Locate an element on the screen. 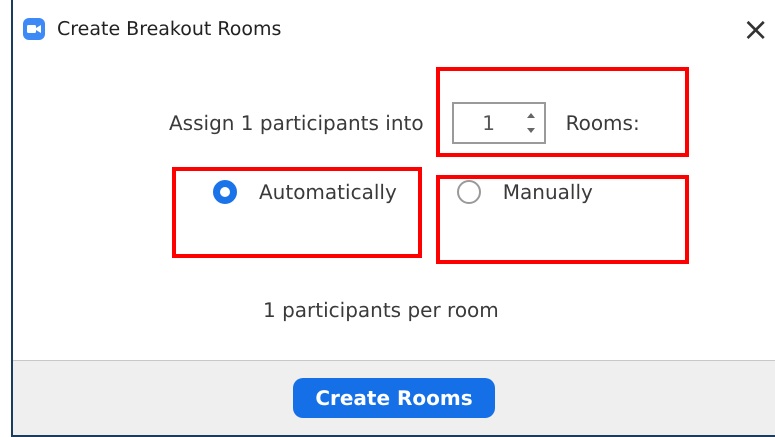 This screenshot has height=437, width=775. radio-option: Automatically is located at coordinates (305, 192).